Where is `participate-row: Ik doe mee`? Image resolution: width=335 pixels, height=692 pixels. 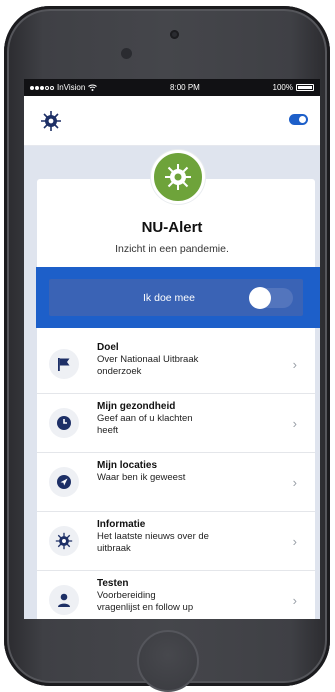 participate-row: Ik doe mee is located at coordinates (176, 297).